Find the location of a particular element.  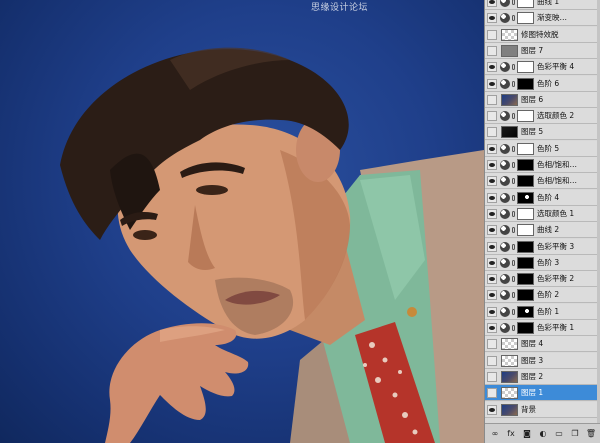

layer-row: 曲线 1 is located at coordinates (542, 5).